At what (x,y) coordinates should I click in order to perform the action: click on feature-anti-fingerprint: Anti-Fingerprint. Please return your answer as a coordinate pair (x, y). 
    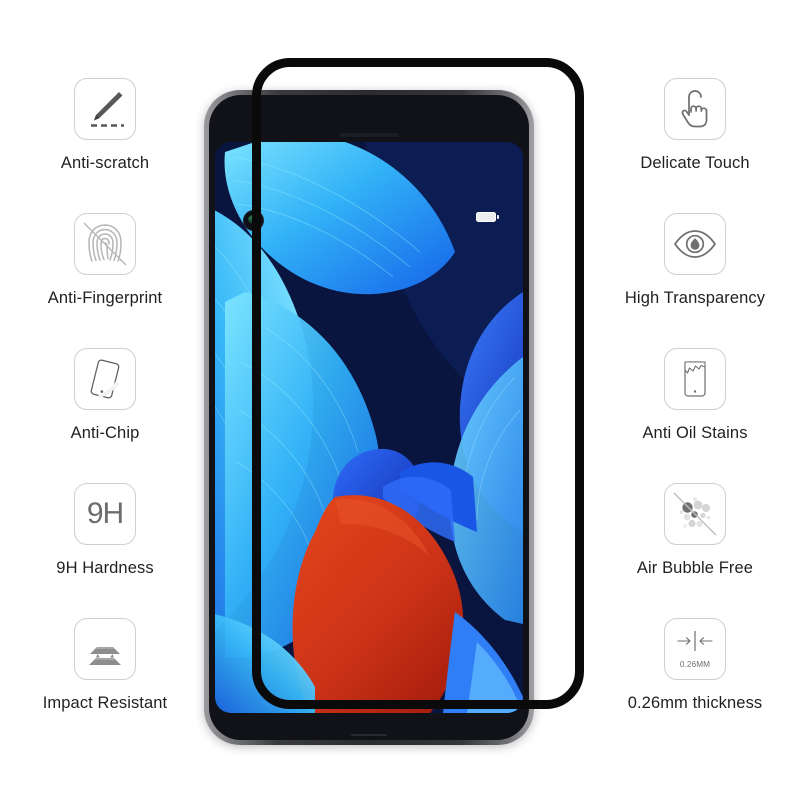
    Looking at the image, I should click on (105, 260).